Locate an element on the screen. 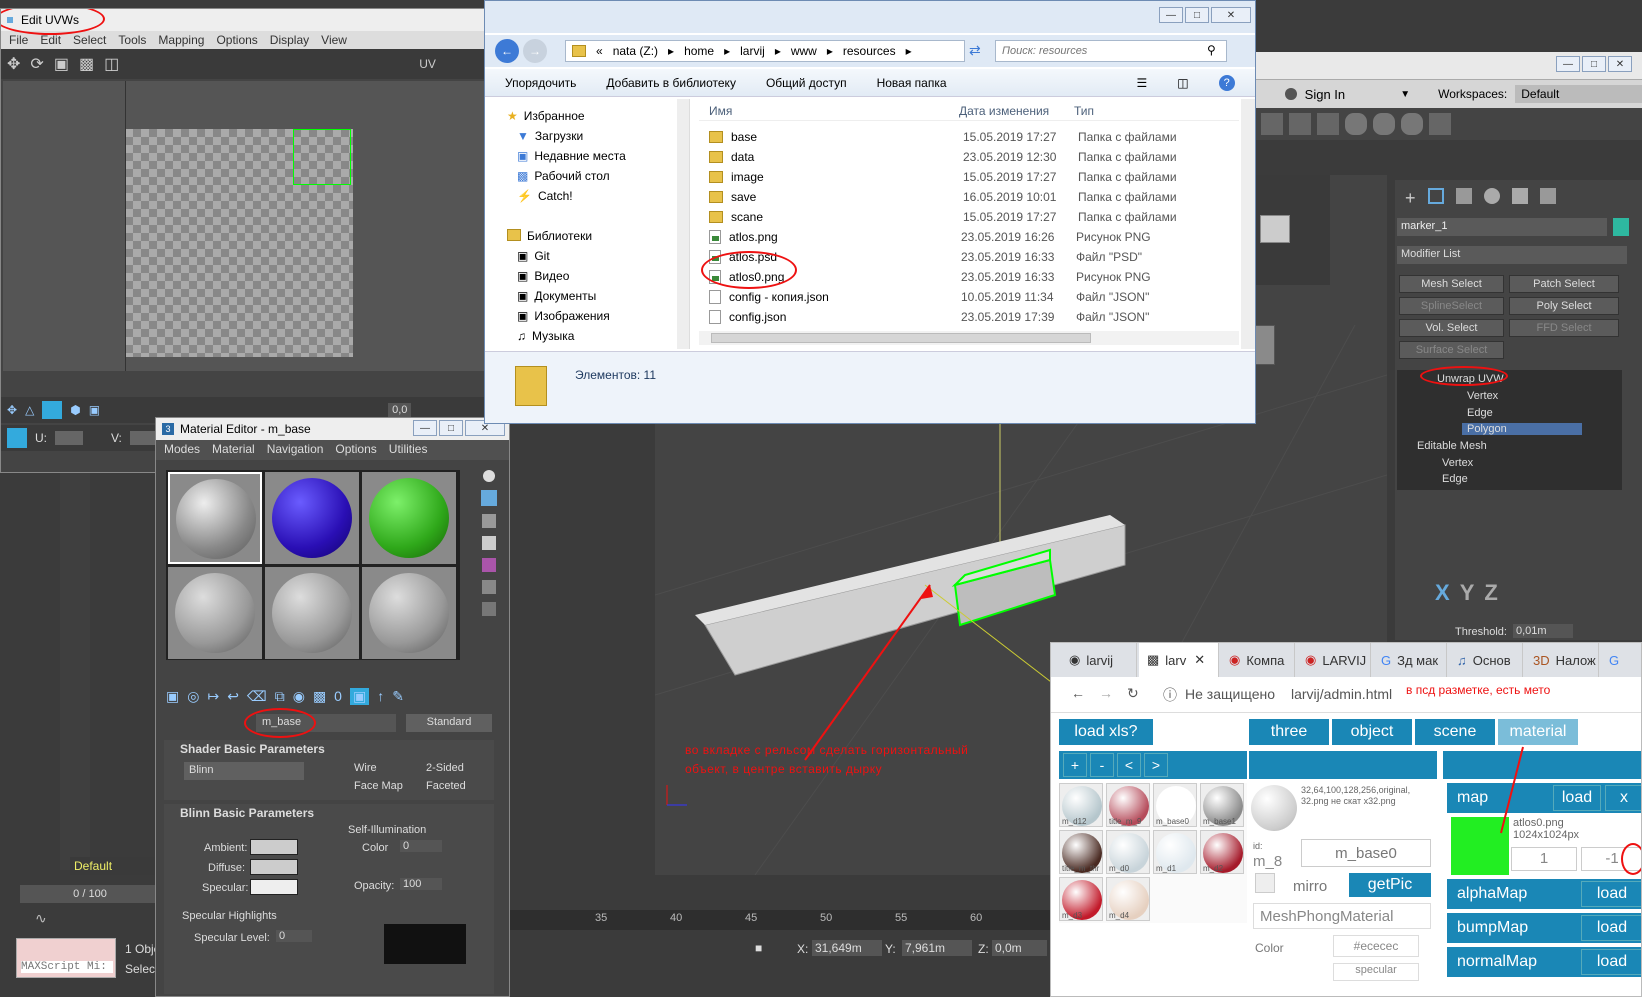 The image size is (1642, 997). face-map-checkbox: Face Map is located at coordinates (378, 786).